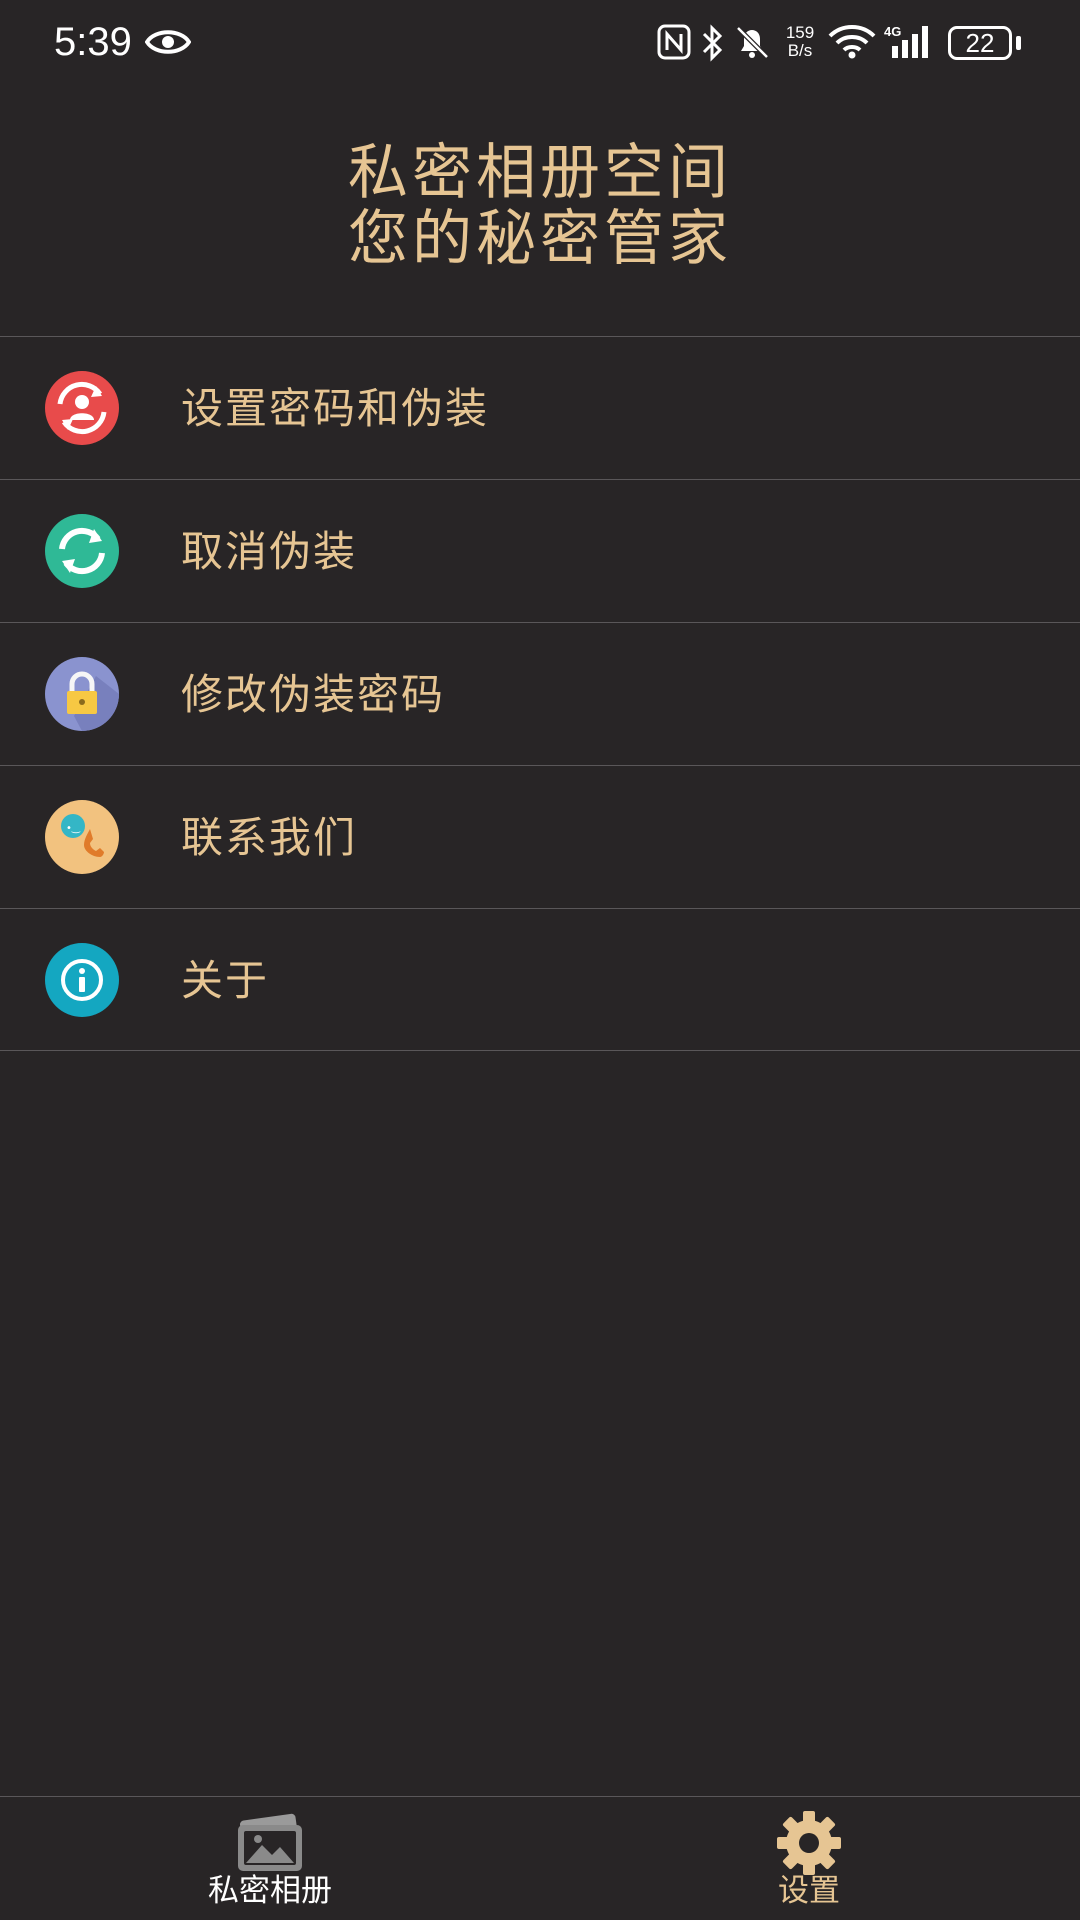 This screenshot has width=1080, height=1920. Describe the element at coordinates (540, 836) in the screenshot. I see `menu-item-contact-us: •‿ 联系我们` at that location.